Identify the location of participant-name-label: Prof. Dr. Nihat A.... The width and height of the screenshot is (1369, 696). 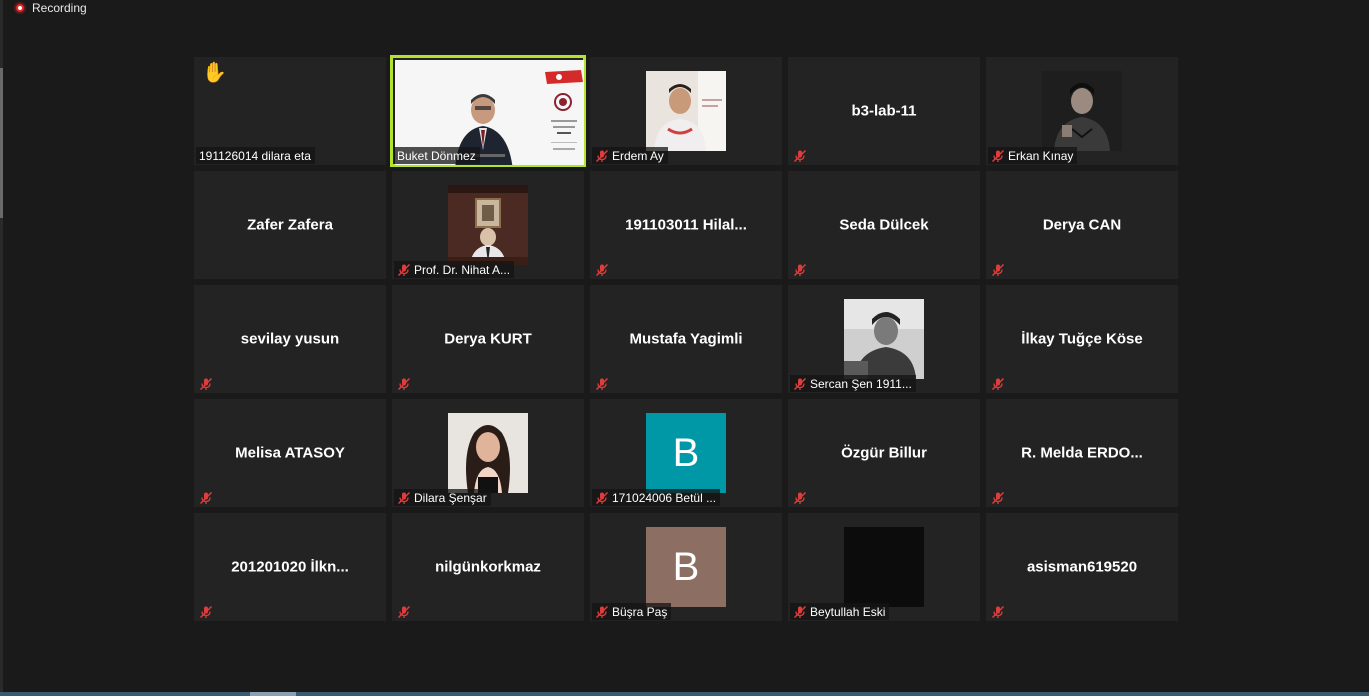
(454, 269).